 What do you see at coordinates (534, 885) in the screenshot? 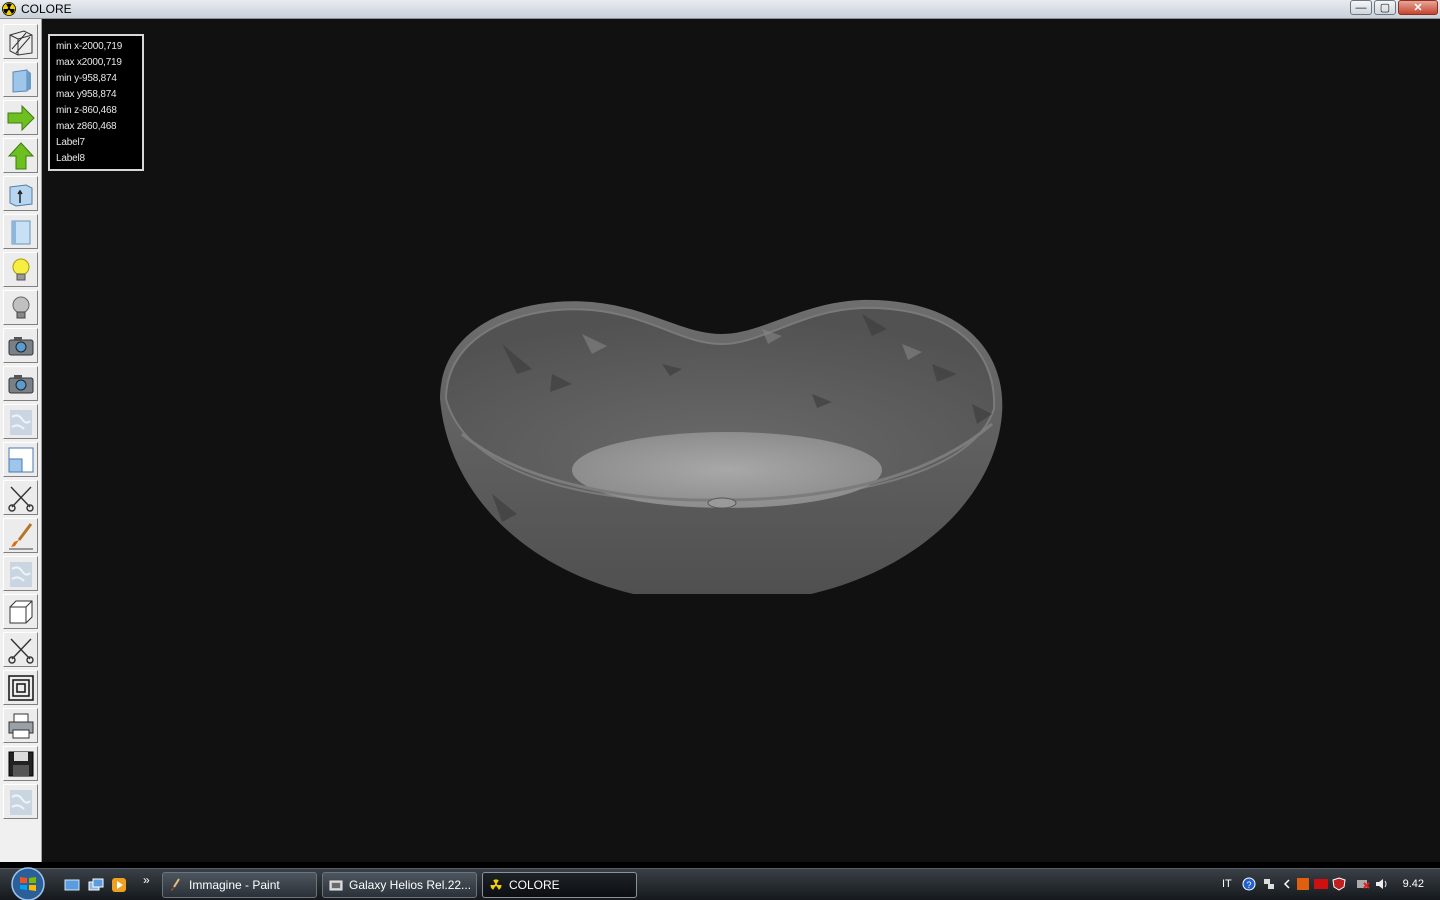
I see `task-label: COLORE` at bounding box center [534, 885].